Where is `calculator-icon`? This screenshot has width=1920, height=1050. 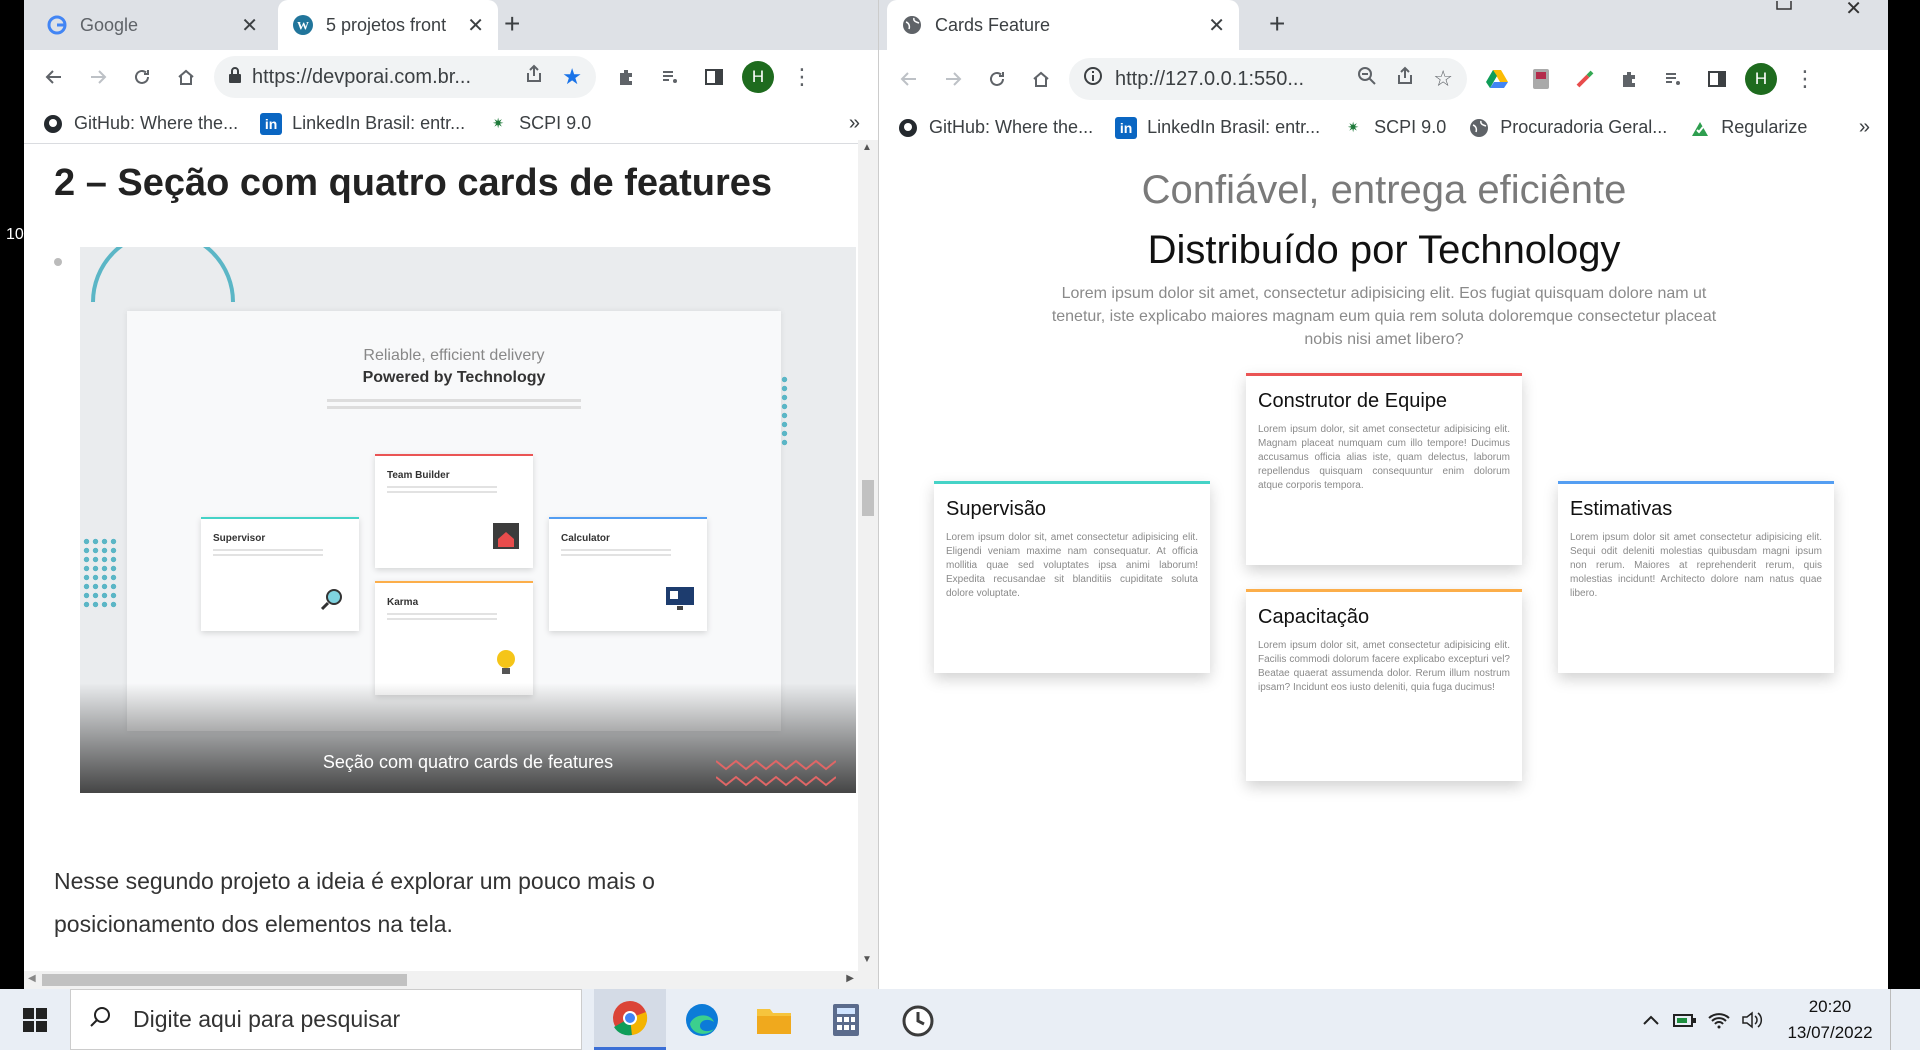
calculator-icon is located at coordinates (846, 1019).